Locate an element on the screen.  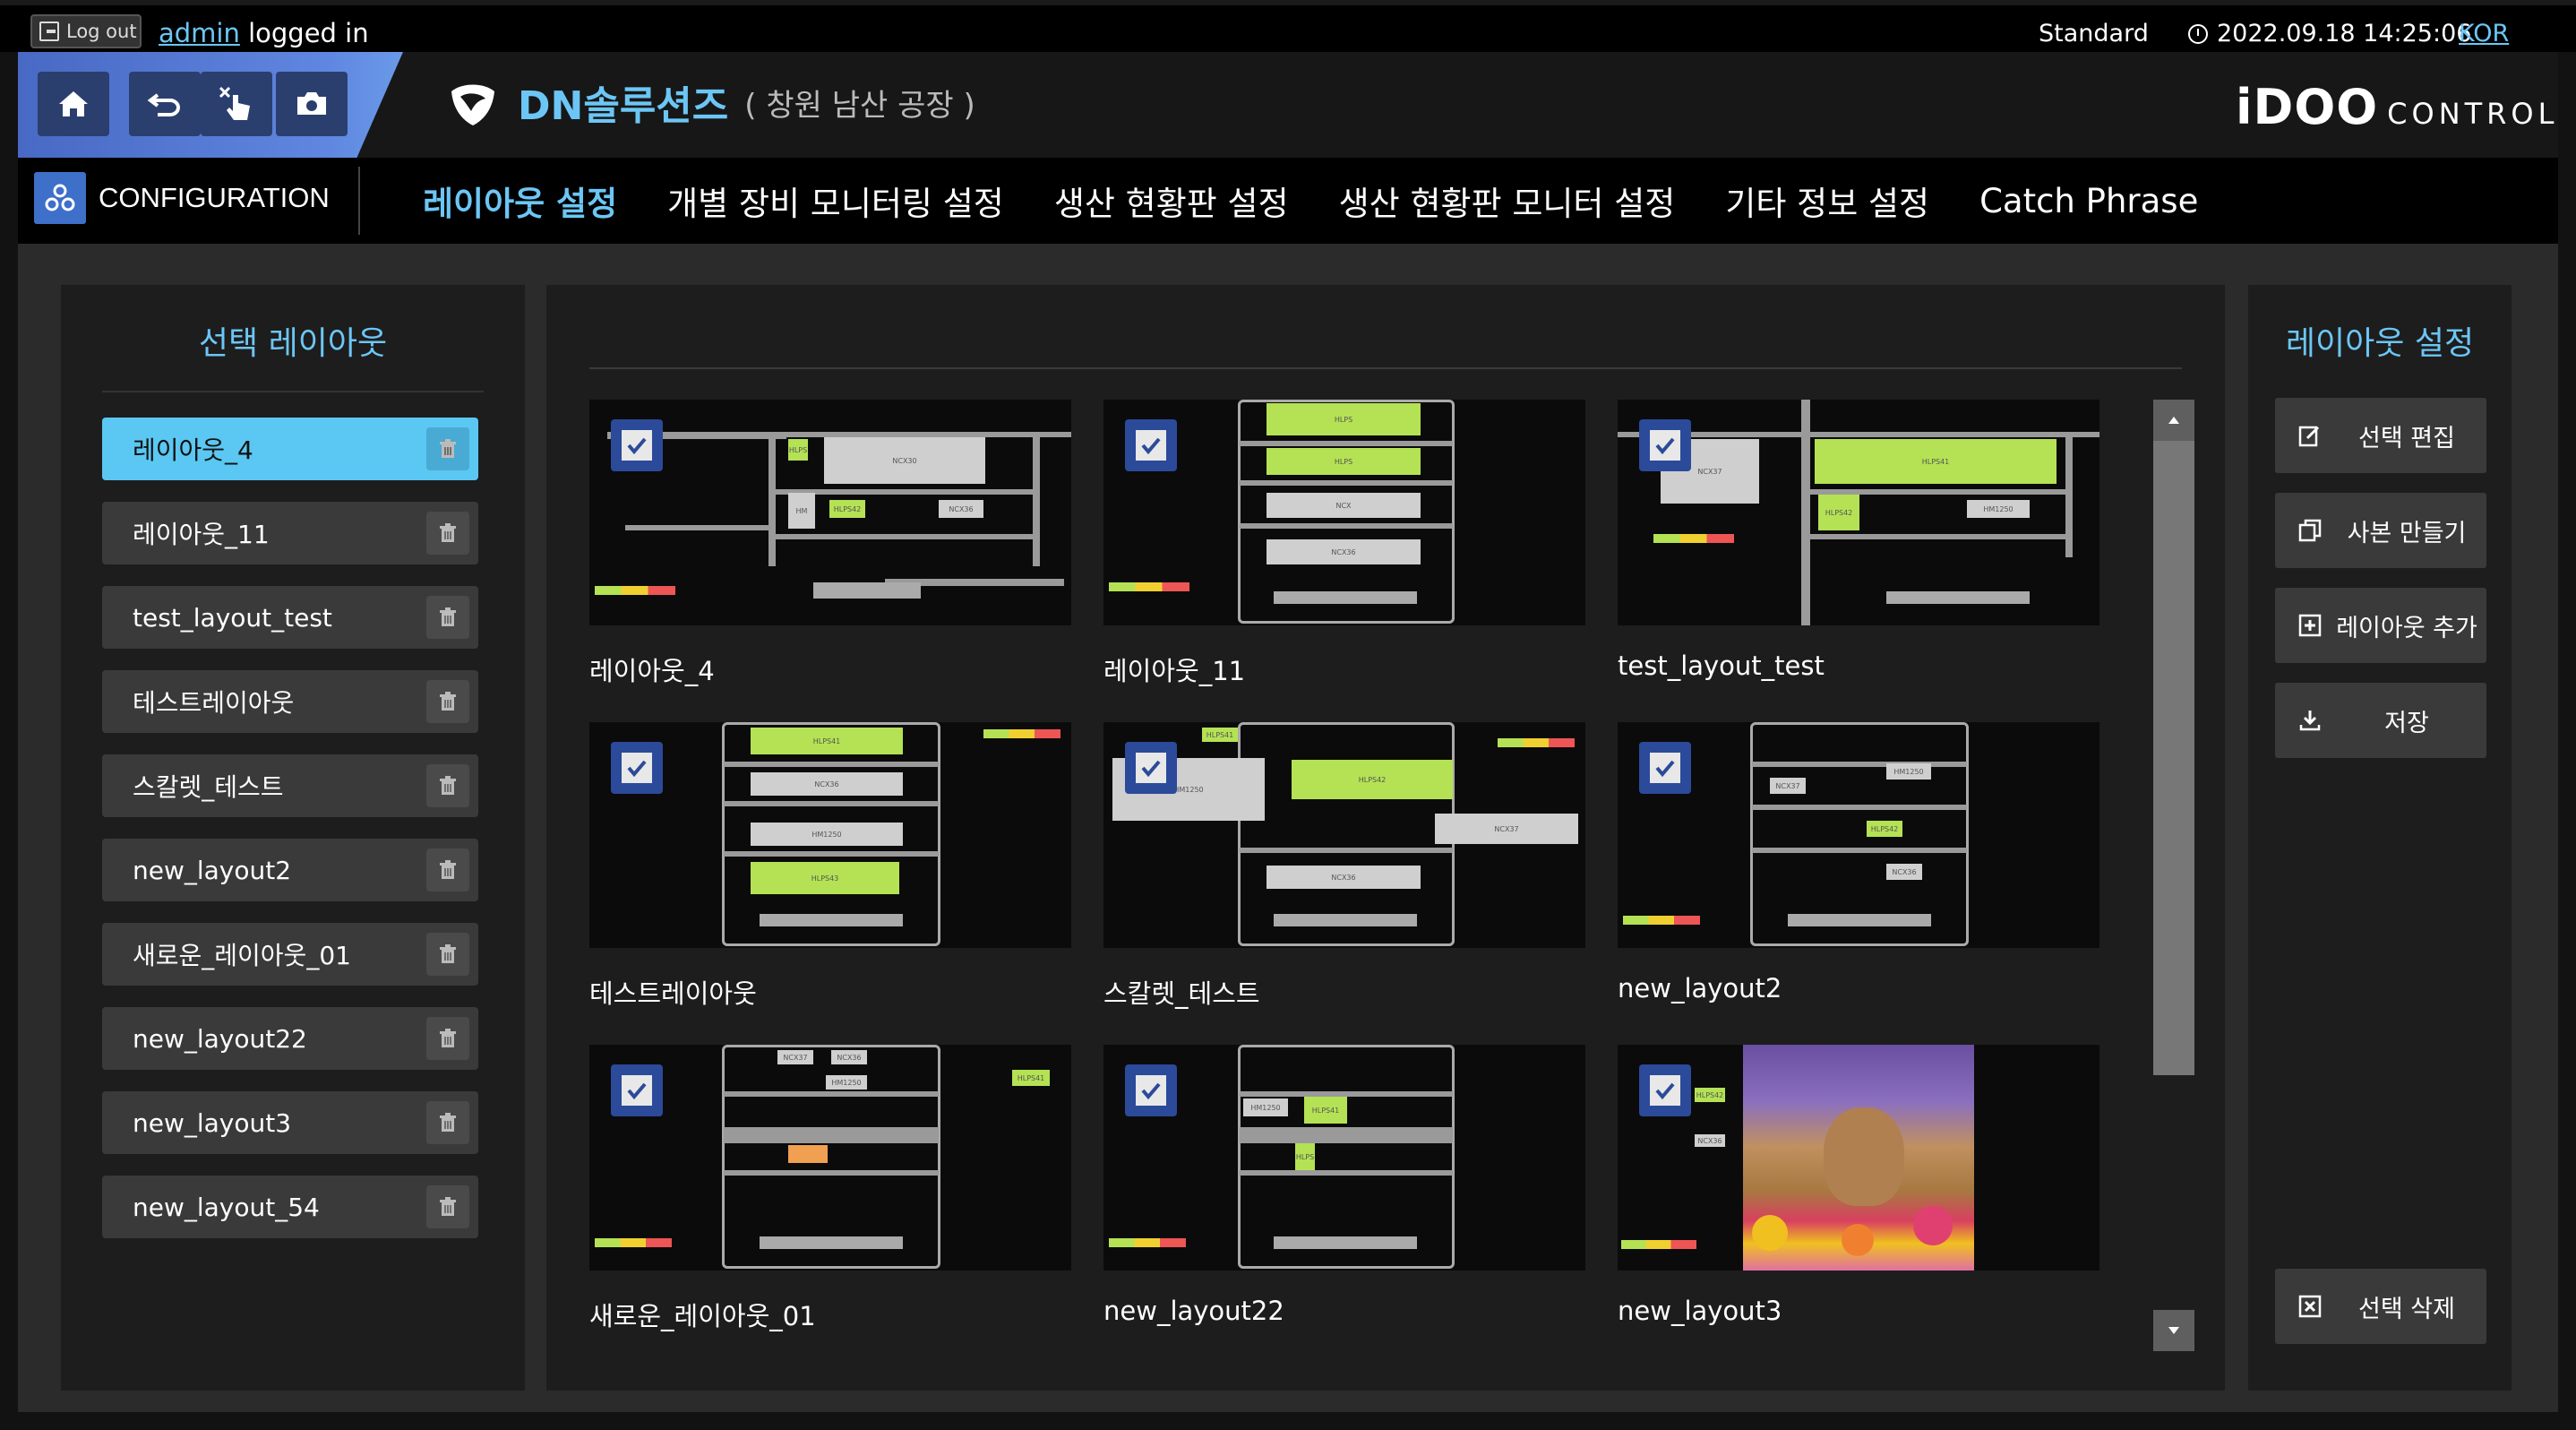
tab-other-info: 기타 정보 설정 is located at coordinates (1827, 201).